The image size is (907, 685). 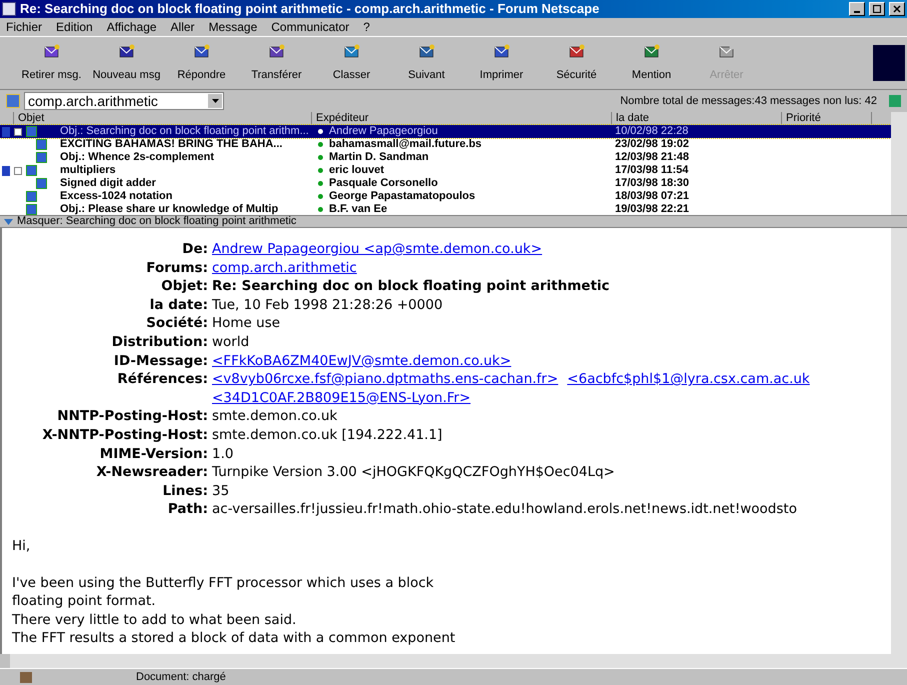 What do you see at coordinates (8, 221) in the screenshot?
I see `collapse-icon` at bounding box center [8, 221].